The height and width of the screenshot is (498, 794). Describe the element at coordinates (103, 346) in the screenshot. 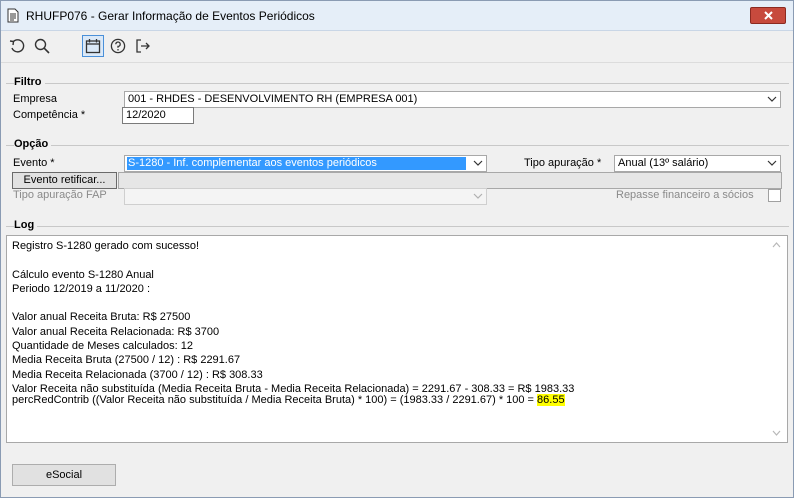

I see `log-line: Quantidade de Meses calculados: 12` at that location.